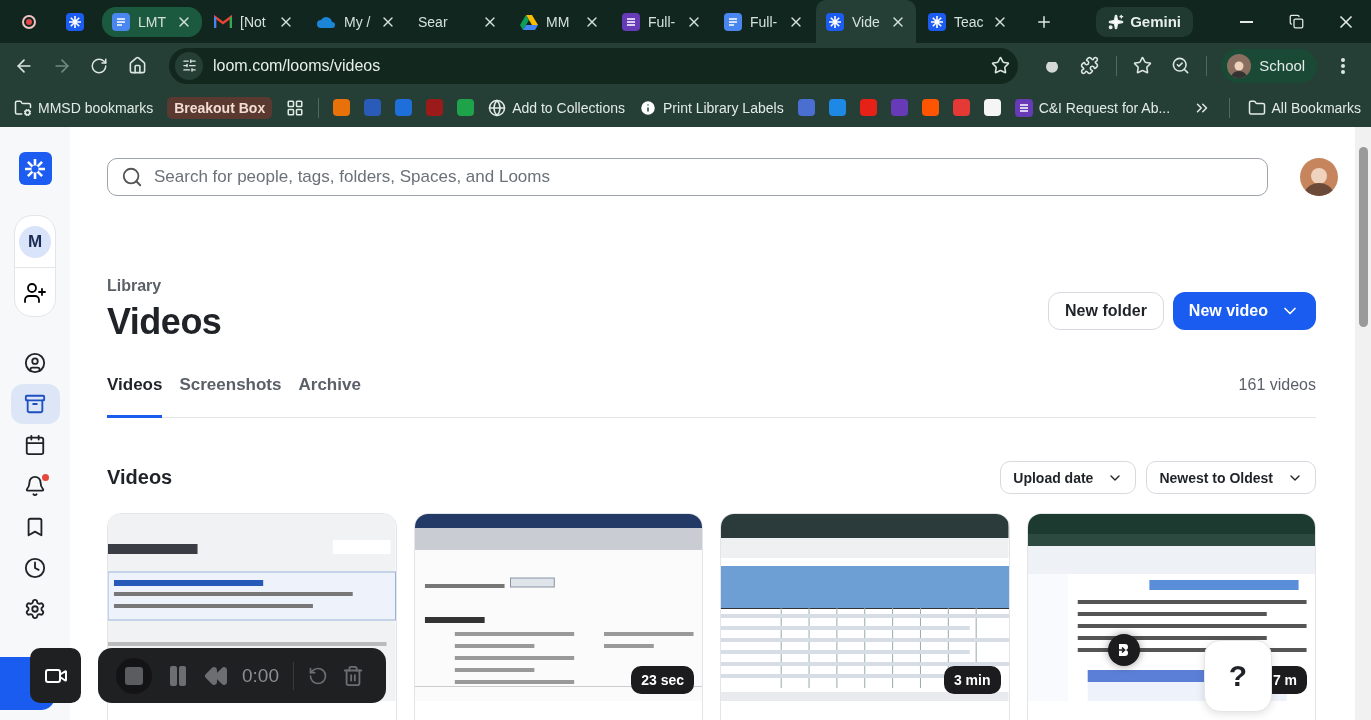 This screenshot has height=720, width=1371. I want to click on clock-icon, so click(35, 568).